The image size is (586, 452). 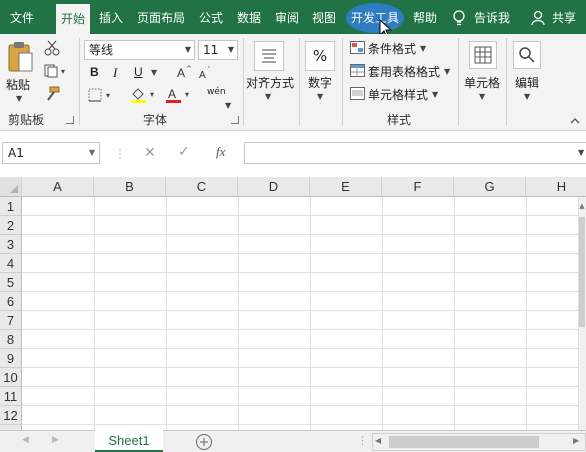 I want to click on share-button: 共享, so click(x=564, y=17).